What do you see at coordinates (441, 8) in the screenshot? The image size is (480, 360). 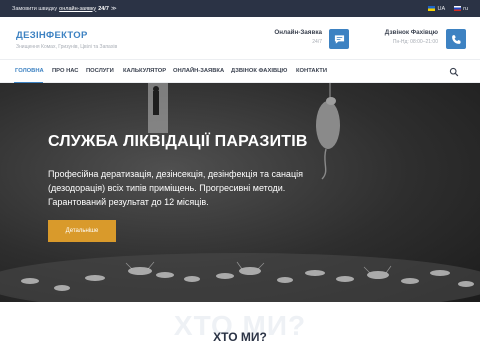 I see `lang-ua-label: UA` at bounding box center [441, 8].